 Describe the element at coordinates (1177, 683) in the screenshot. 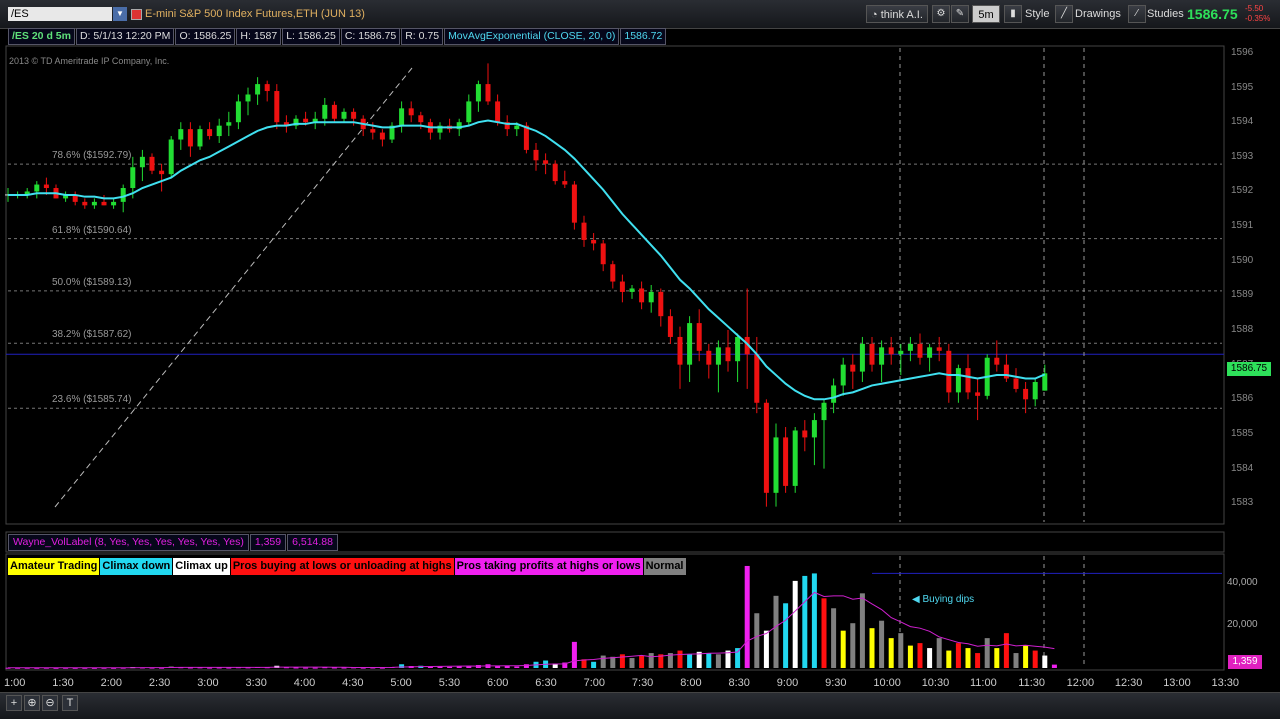

I see `time-axis-label: 13:00` at that location.